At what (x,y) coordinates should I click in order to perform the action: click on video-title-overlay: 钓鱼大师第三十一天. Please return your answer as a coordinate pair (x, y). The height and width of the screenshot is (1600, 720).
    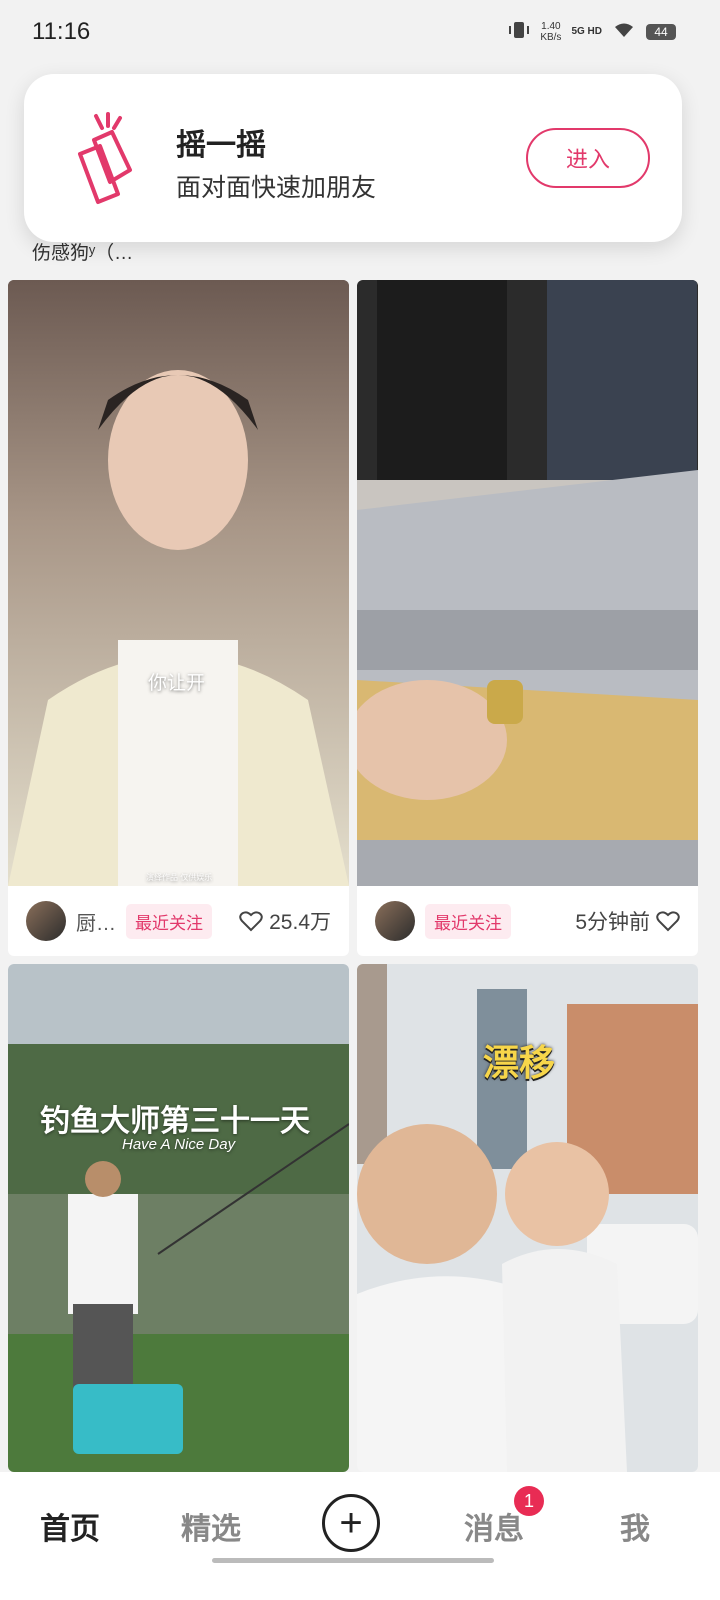
    Looking at the image, I should click on (175, 1121).